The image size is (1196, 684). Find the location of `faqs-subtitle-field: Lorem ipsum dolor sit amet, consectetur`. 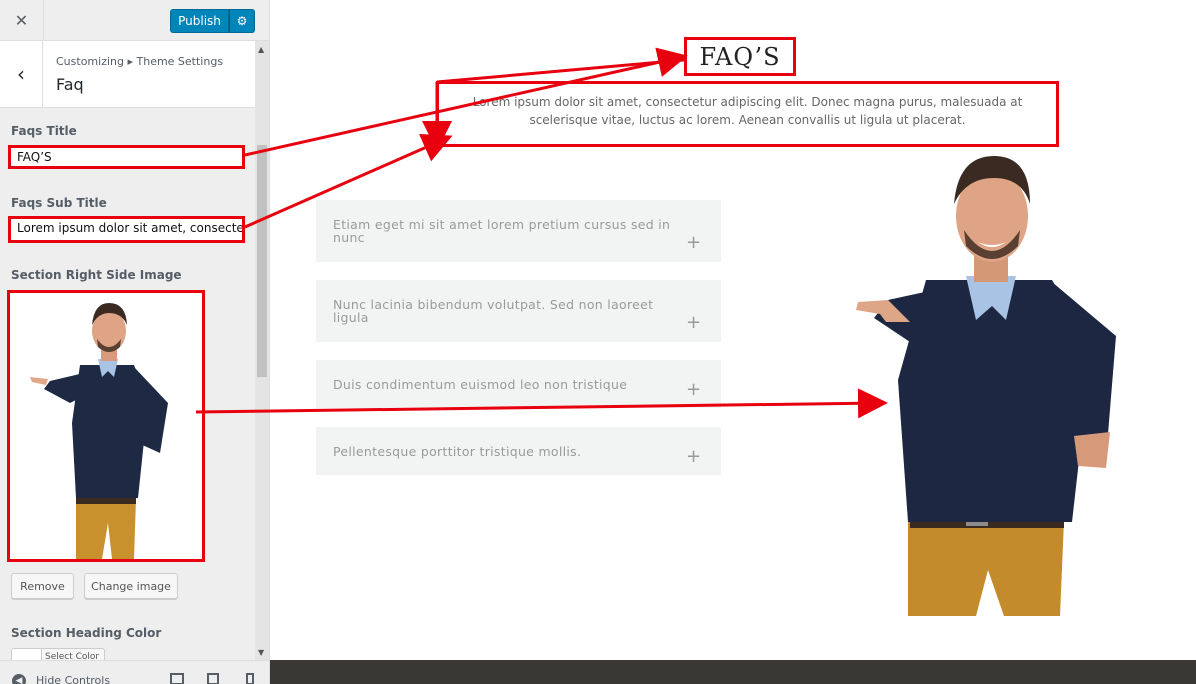

faqs-subtitle-field: Lorem ipsum dolor sit amet, consectetur is located at coordinates (126, 229).